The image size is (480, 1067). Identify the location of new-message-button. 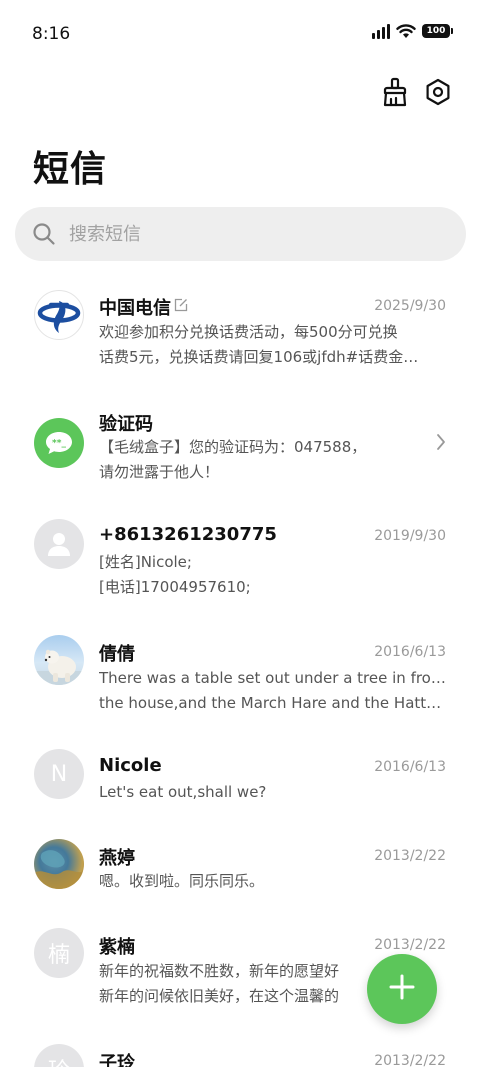
(402, 989).